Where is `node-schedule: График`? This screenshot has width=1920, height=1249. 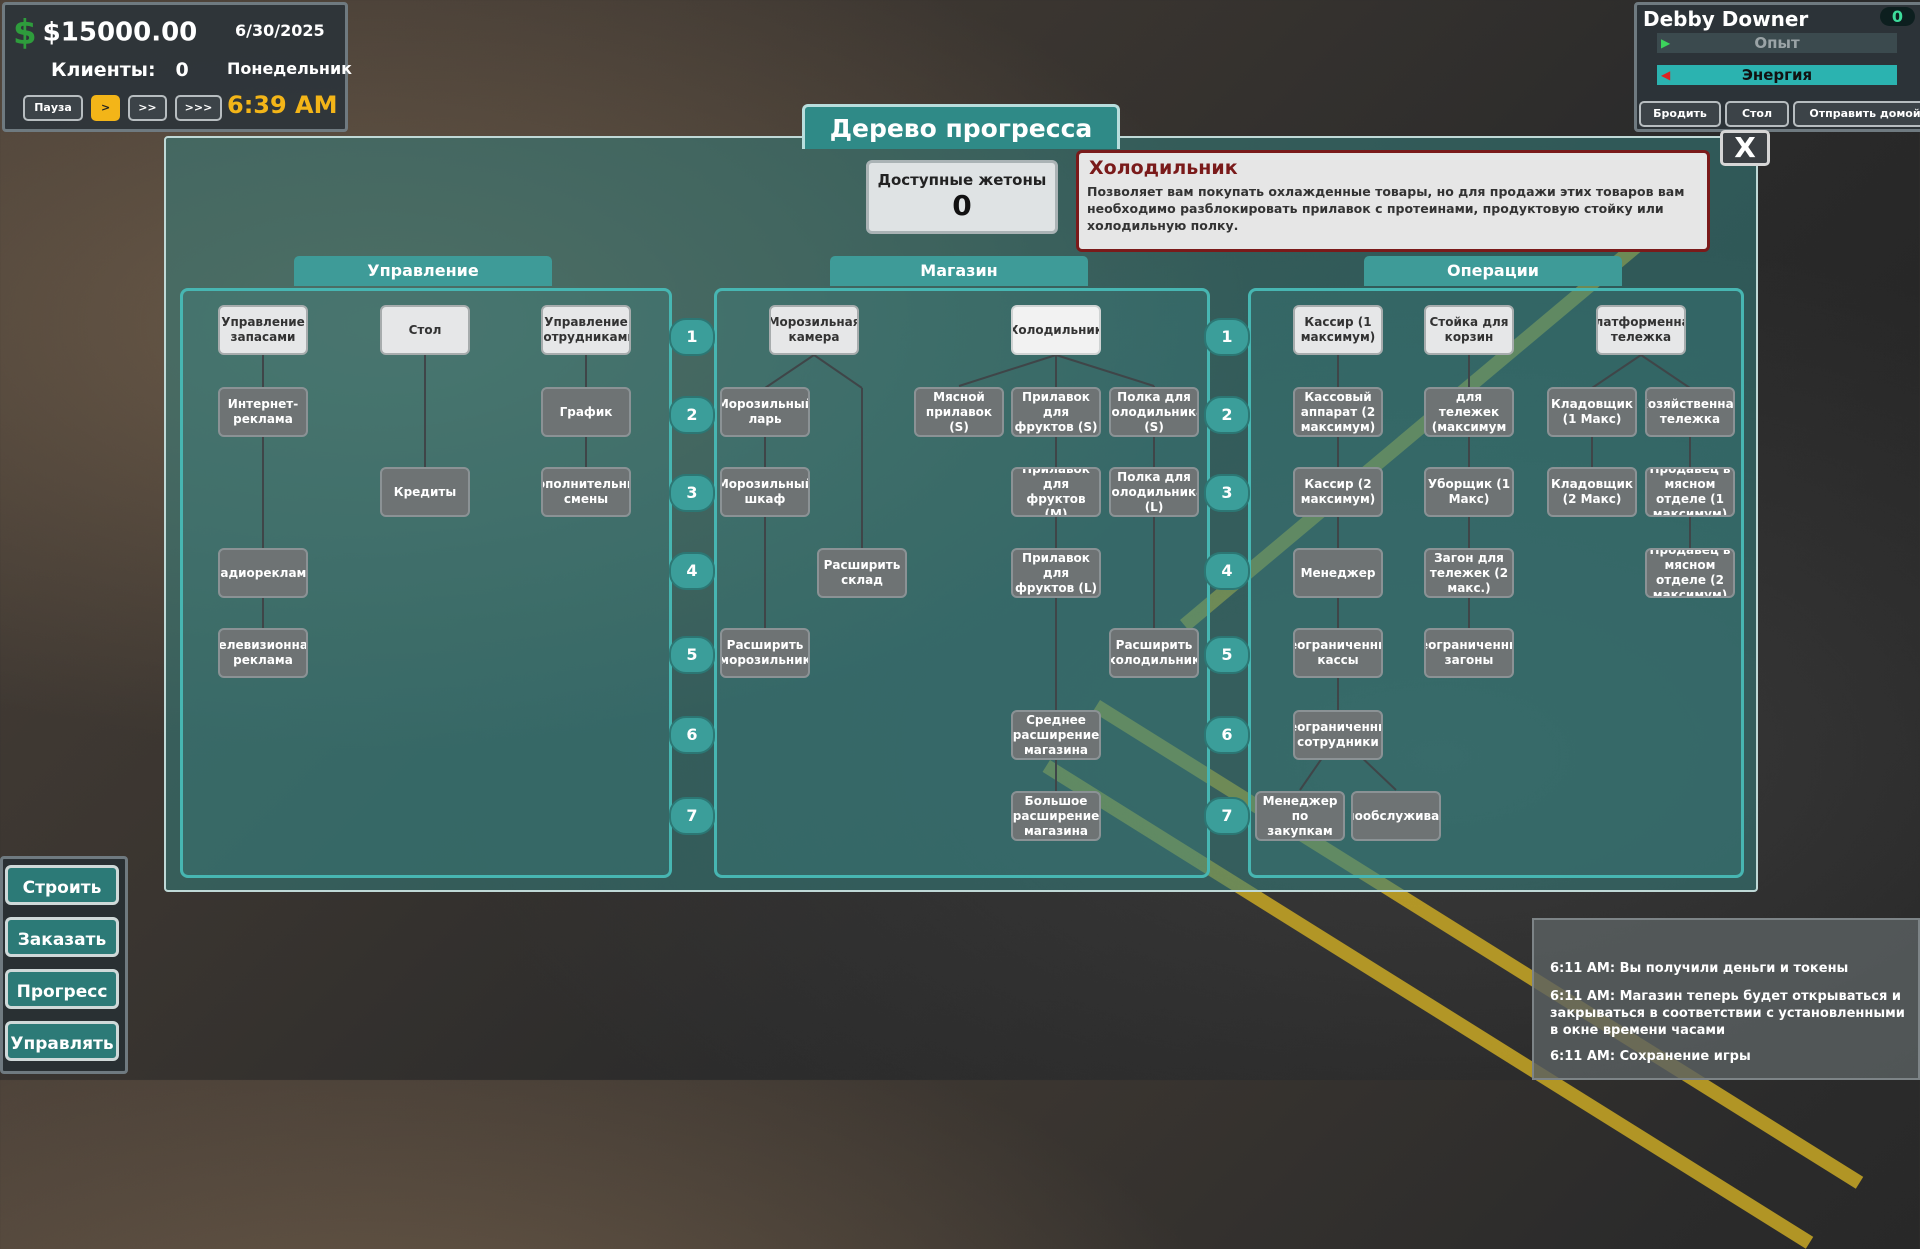
node-schedule: График is located at coordinates (586, 412).